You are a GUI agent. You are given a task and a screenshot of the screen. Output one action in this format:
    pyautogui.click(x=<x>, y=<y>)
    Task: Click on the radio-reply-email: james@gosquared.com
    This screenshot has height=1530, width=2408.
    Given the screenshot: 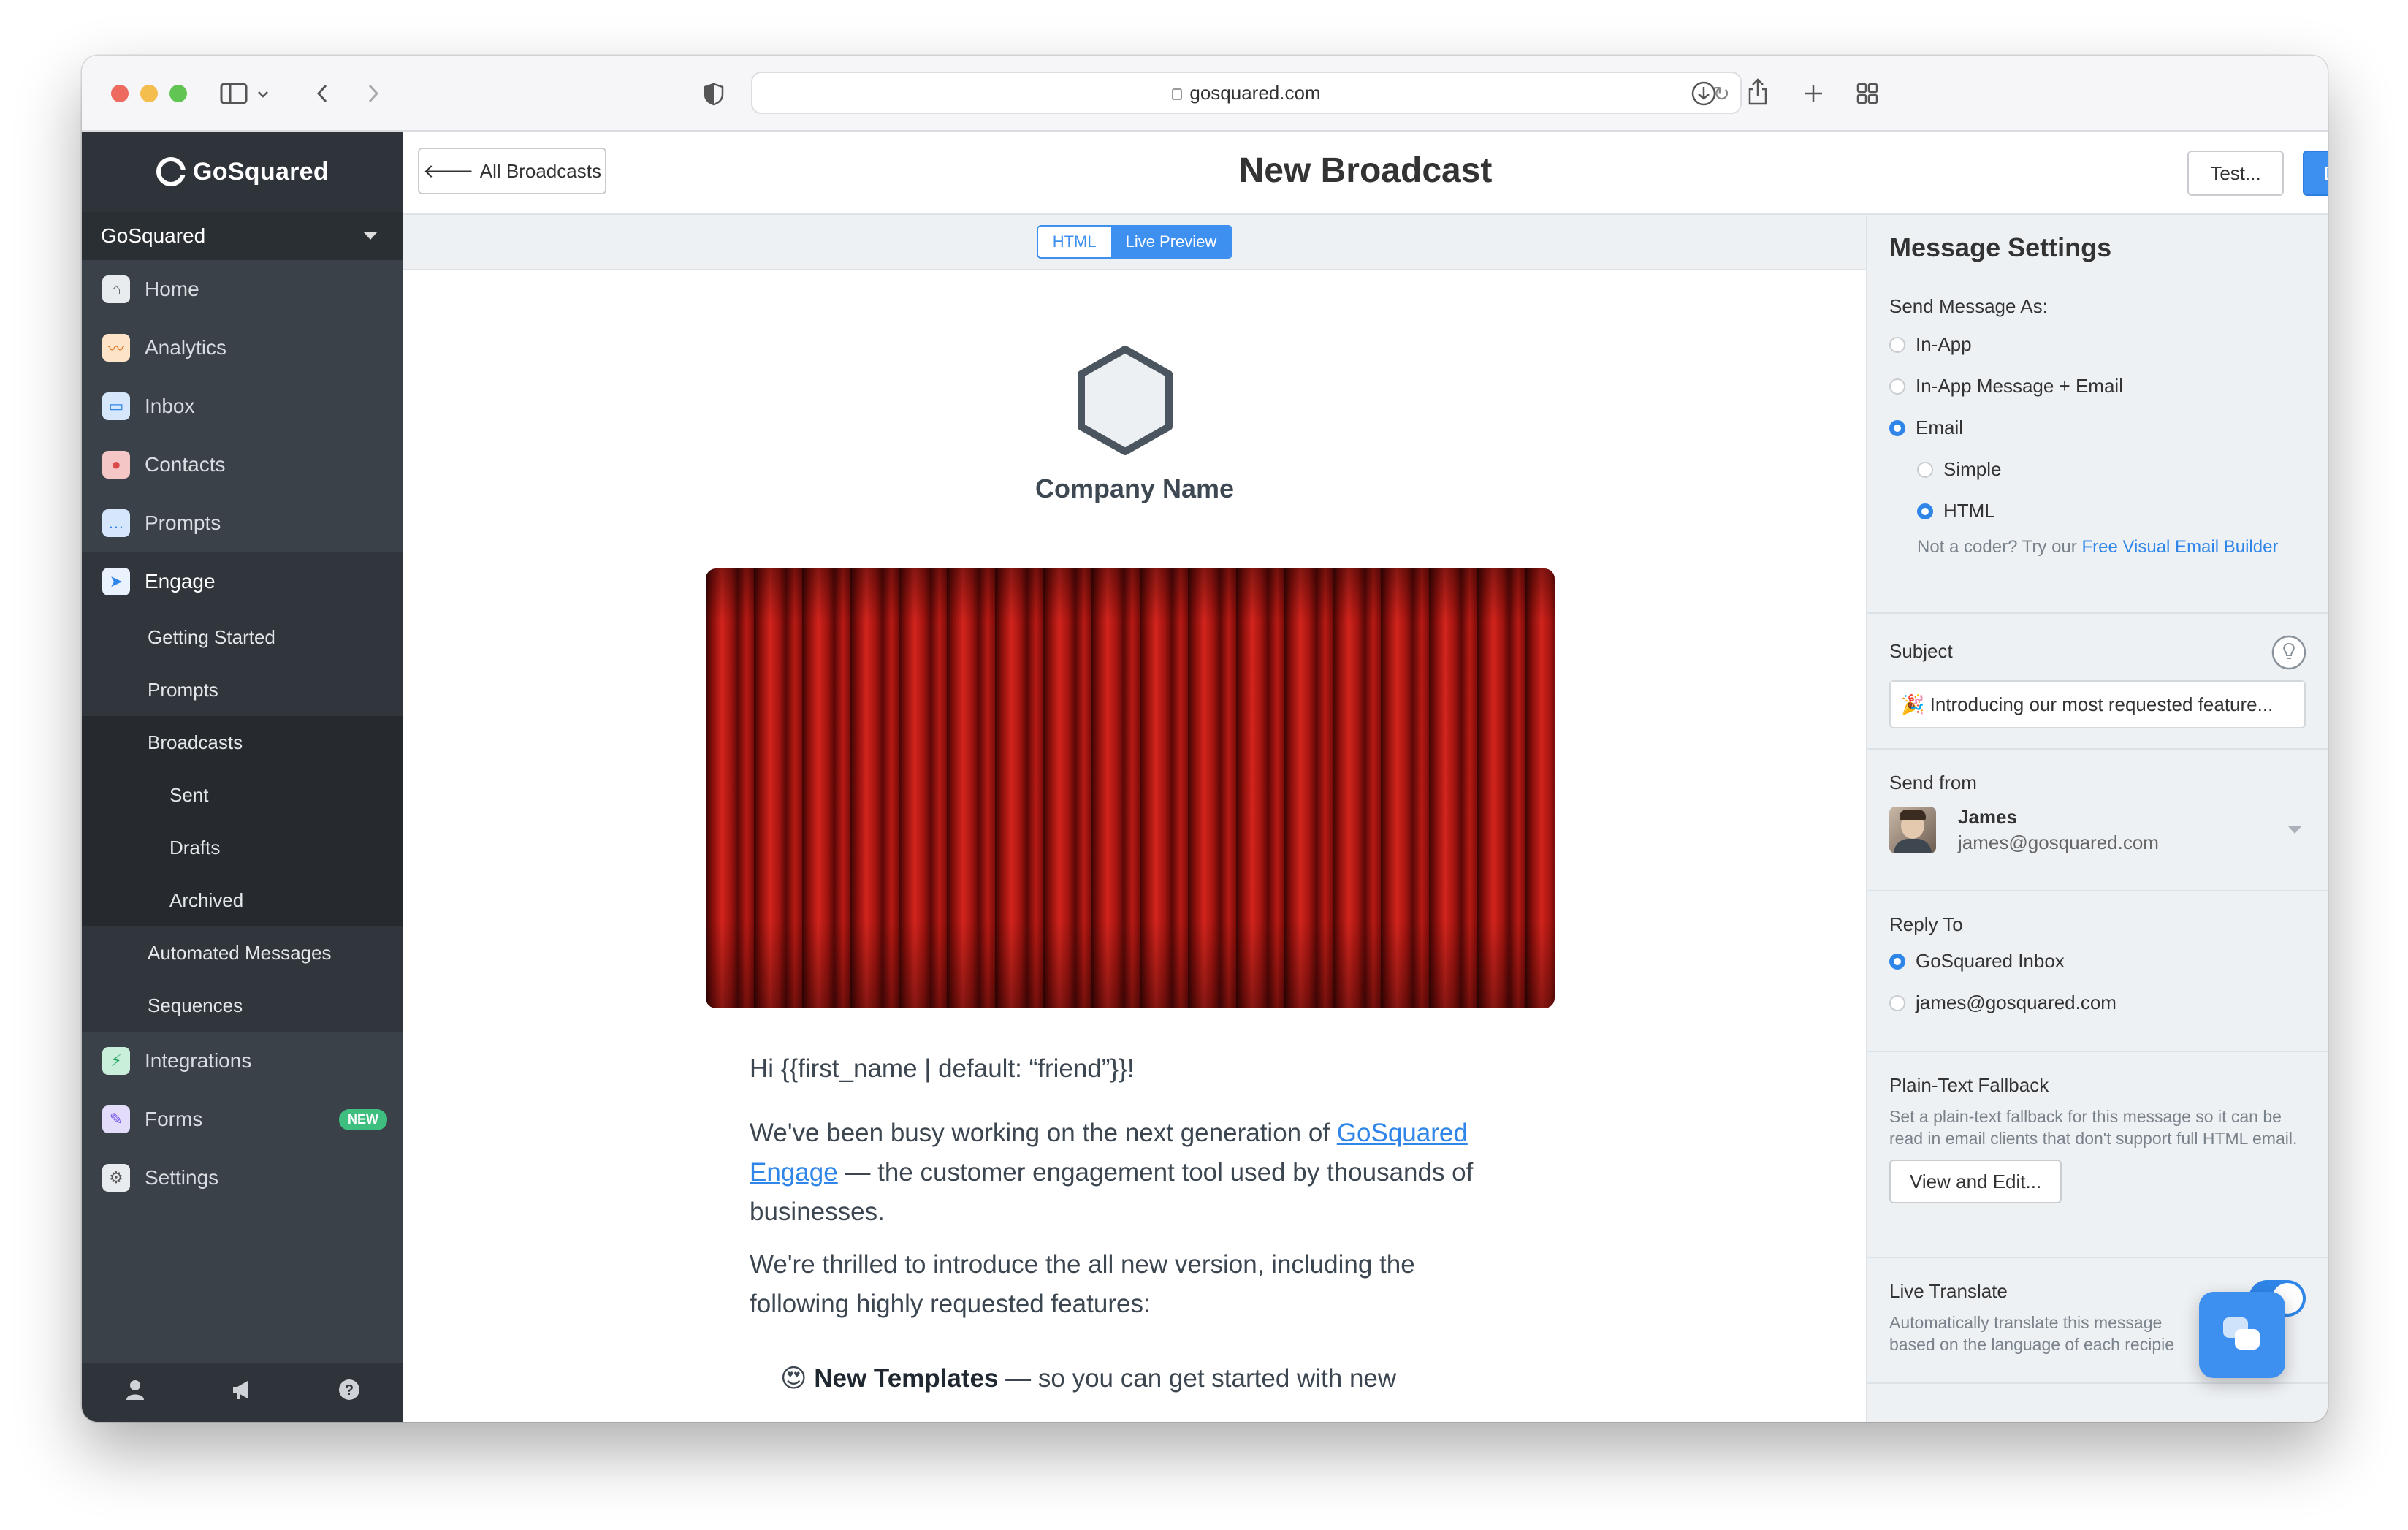 What is the action you would take?
    pyautogui.click(x=2097, y=1003)
    